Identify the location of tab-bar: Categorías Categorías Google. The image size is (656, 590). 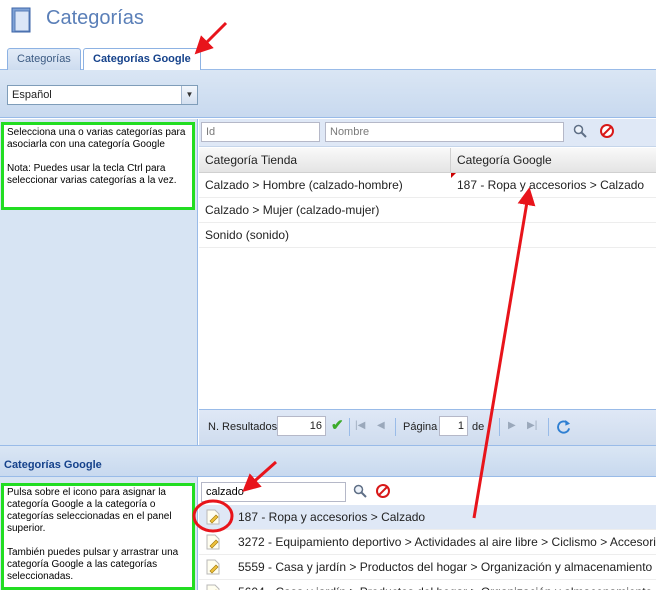
(328, 58).